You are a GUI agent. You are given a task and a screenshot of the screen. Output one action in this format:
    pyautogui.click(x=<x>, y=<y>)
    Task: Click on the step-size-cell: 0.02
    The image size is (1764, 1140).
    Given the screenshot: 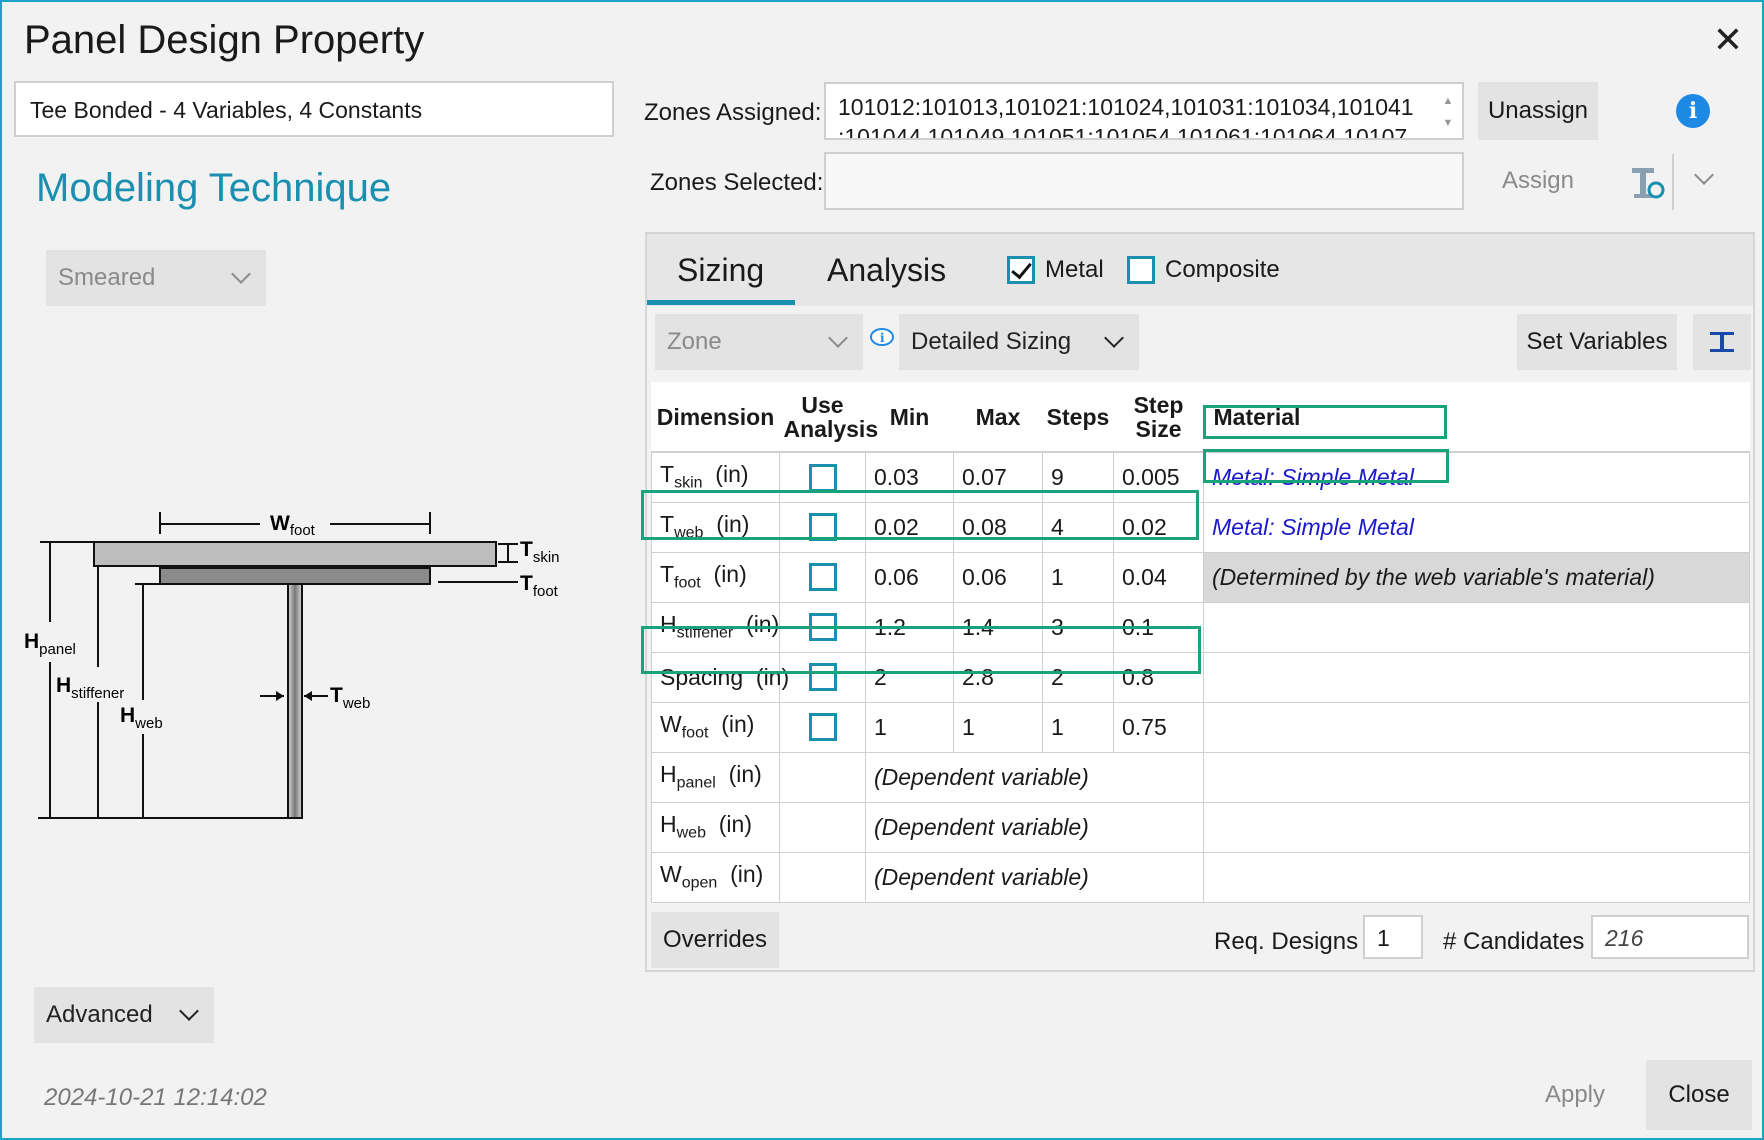 What is the action you would take?
    pyautogui.click(x=1158, y=527)
    